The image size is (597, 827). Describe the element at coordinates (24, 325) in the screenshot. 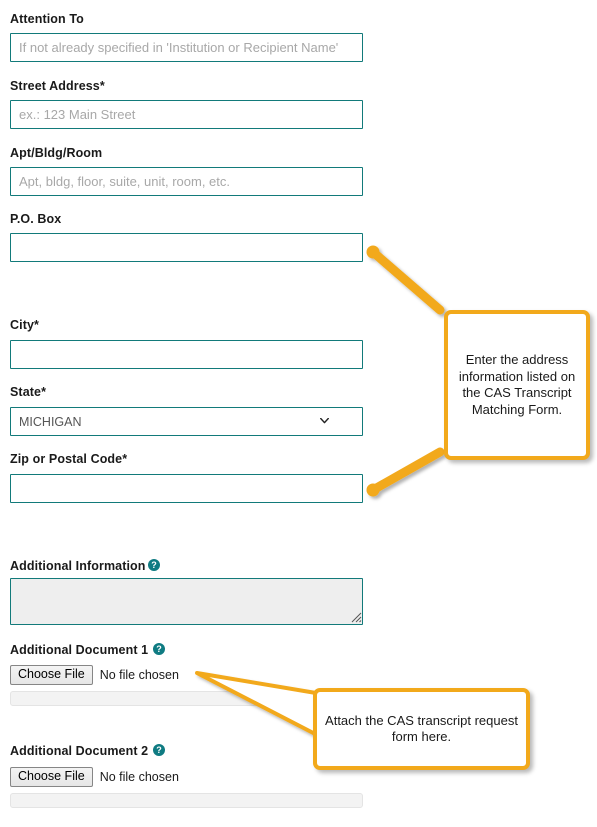

I see `label-city: City*` at that location.